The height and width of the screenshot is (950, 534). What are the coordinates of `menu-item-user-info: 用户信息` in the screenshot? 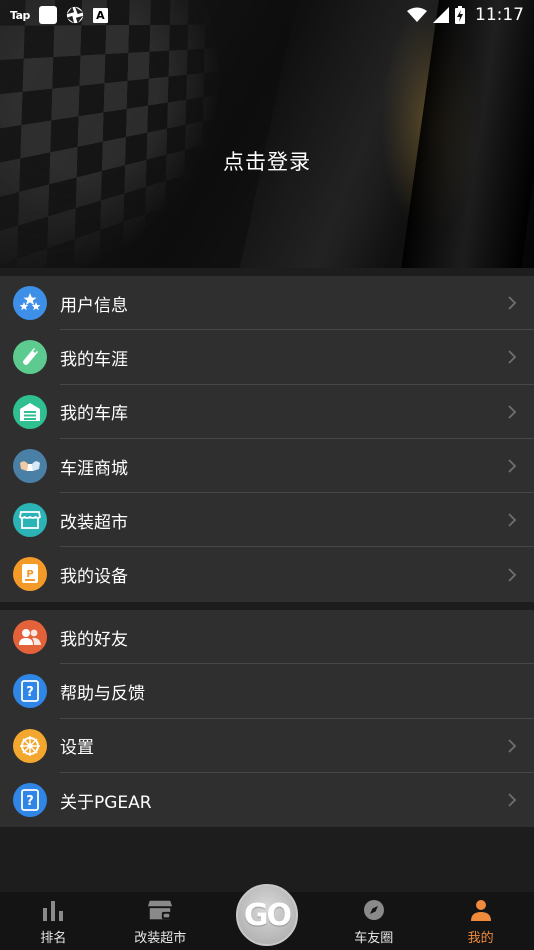 It's located at (267, 303).